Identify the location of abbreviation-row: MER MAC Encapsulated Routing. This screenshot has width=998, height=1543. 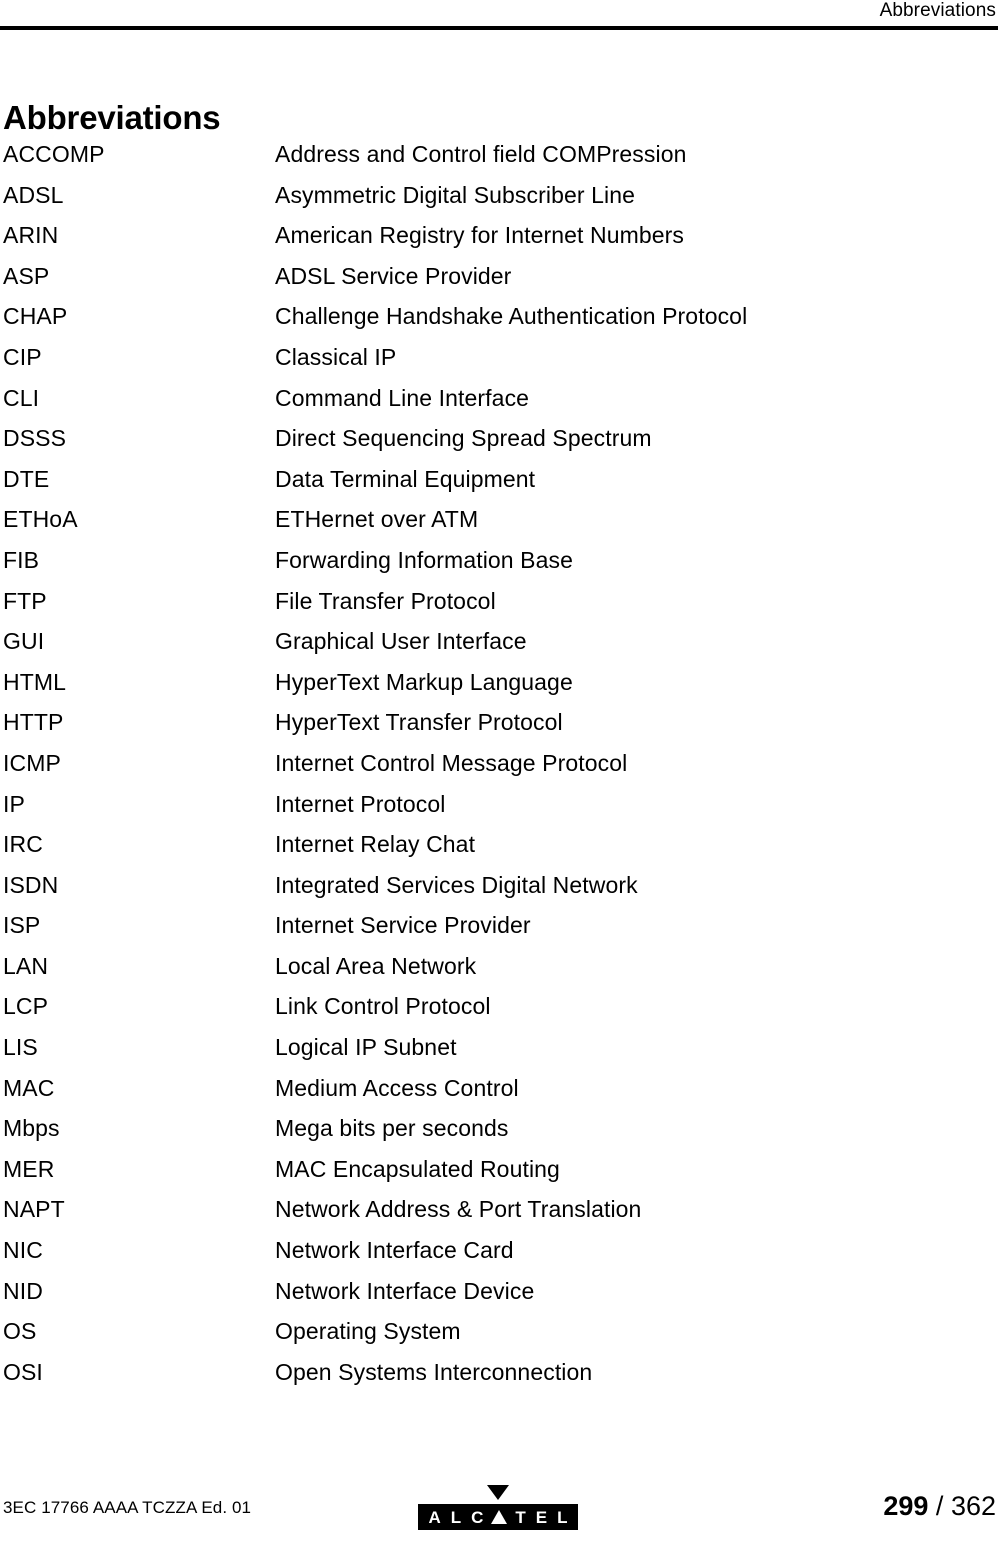
(499, 1174).